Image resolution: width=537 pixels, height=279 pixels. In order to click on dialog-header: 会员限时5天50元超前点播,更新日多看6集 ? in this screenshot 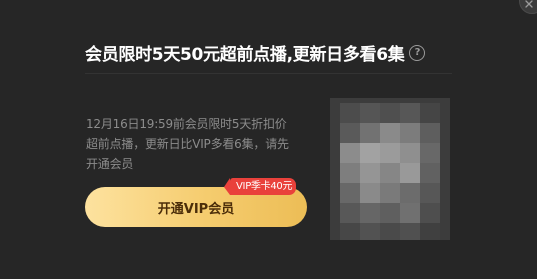, I will do `click(269, 52)`.